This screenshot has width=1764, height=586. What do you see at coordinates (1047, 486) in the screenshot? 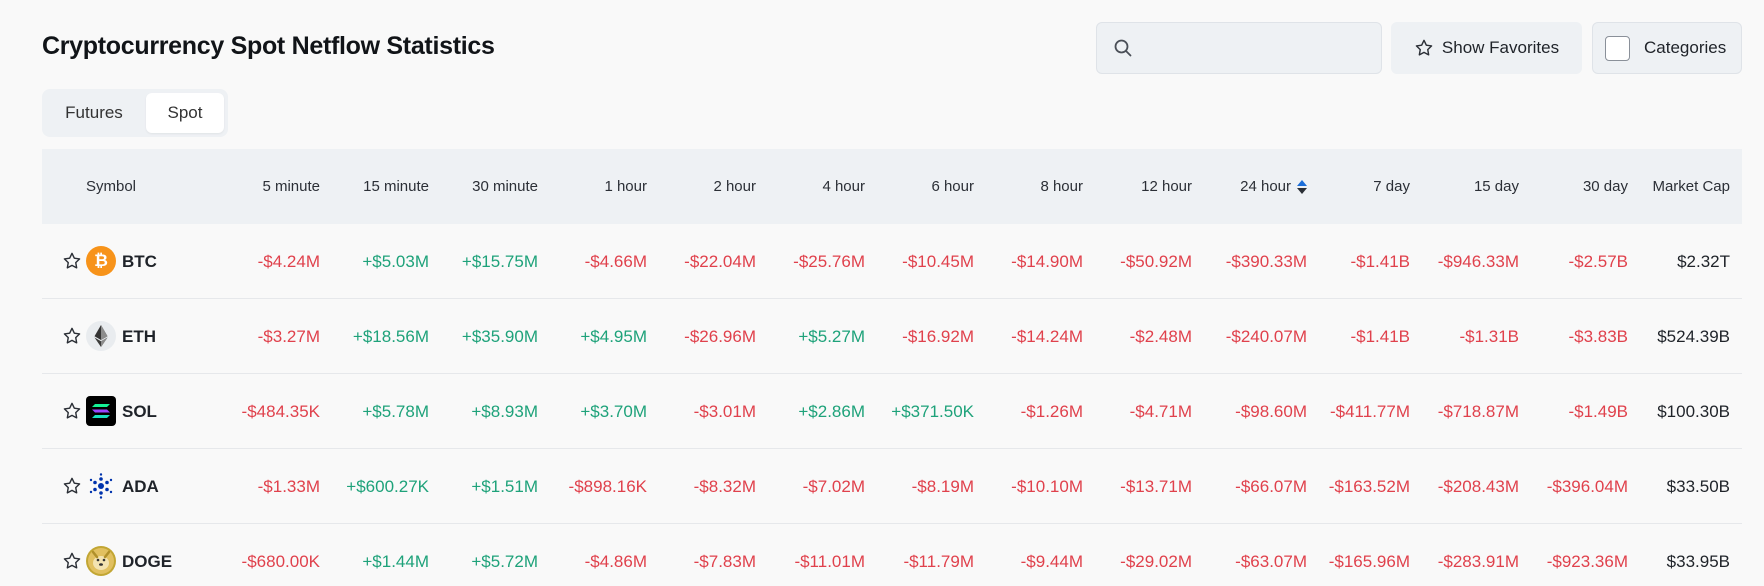
I see `netflow-value: -$10.10M` at bounding box center [1047, 486].